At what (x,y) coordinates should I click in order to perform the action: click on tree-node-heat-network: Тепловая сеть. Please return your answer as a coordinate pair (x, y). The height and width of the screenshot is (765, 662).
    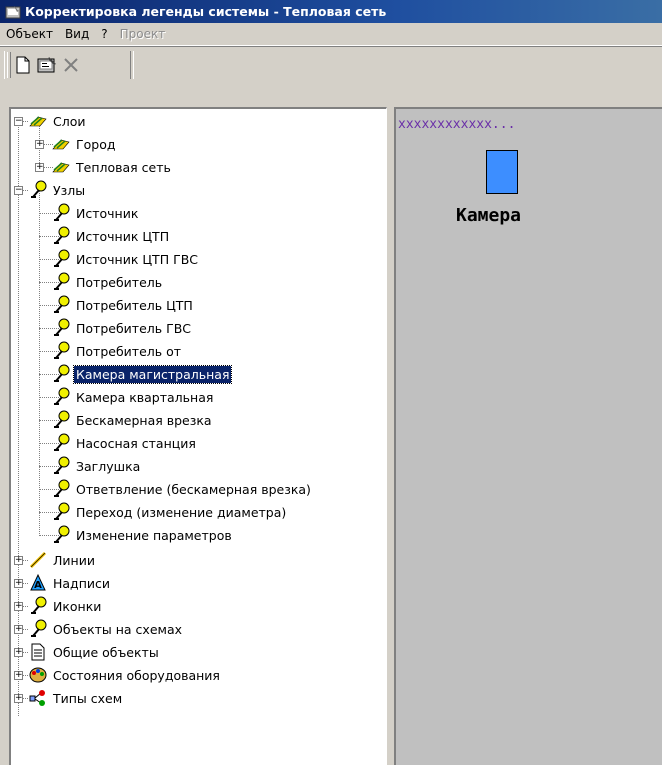
    Looking at the image, I should click on (112, 167).